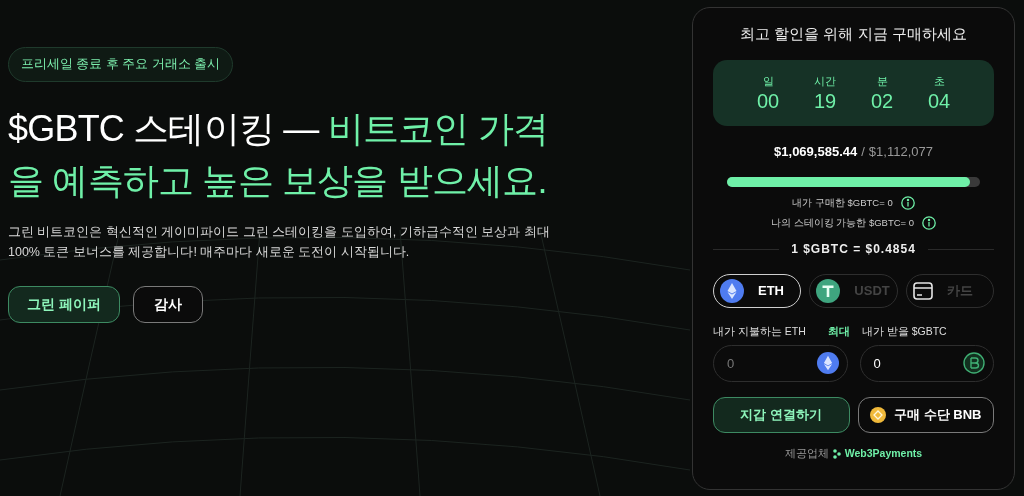 Image resolution: width=1024 pixels, height=496 pixels. Describe the element at coordinates (825, 81) in the screenshot. I see `countdown-unit: 시간` at that location.